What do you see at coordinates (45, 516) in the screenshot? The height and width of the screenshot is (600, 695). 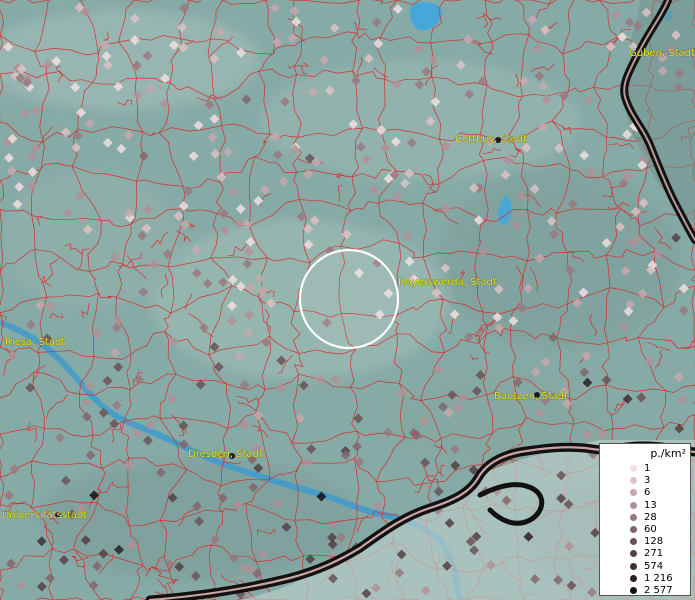 I see `city-label-freiberg: Universitätsstadt` at bounding box center [45, 516].